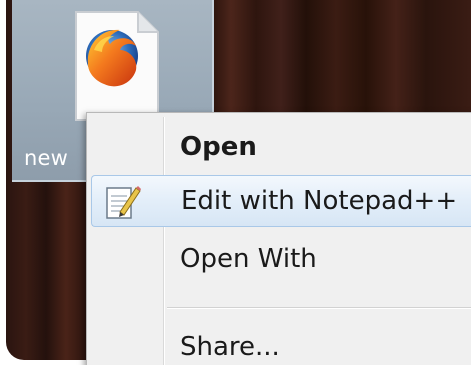 The image size is (471, 365). I want to click on firefox-document-icon, so click(117, 66).